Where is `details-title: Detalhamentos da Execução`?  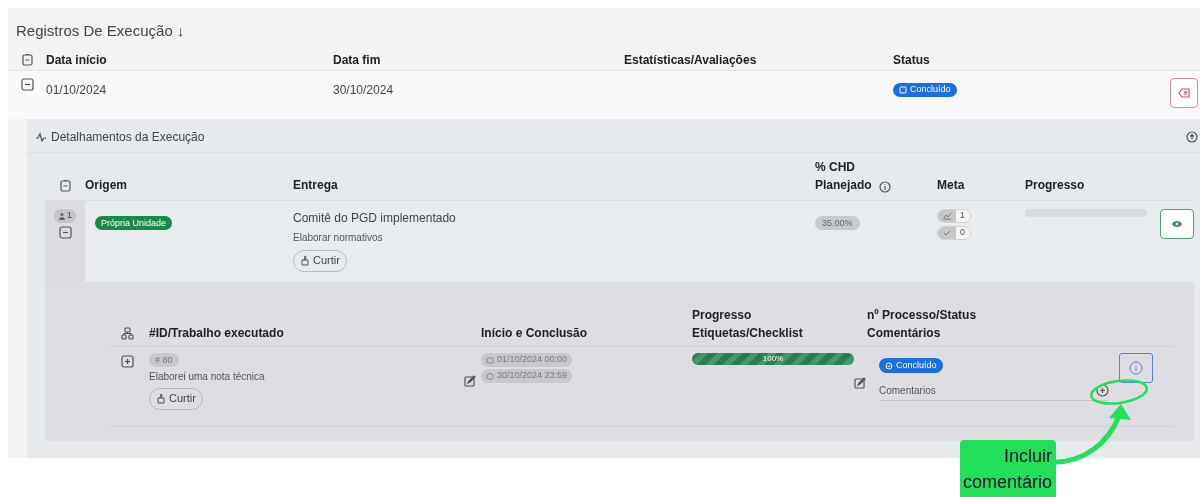 details-title: Detalhamentos da Execução is located at coordinates (128, 137).